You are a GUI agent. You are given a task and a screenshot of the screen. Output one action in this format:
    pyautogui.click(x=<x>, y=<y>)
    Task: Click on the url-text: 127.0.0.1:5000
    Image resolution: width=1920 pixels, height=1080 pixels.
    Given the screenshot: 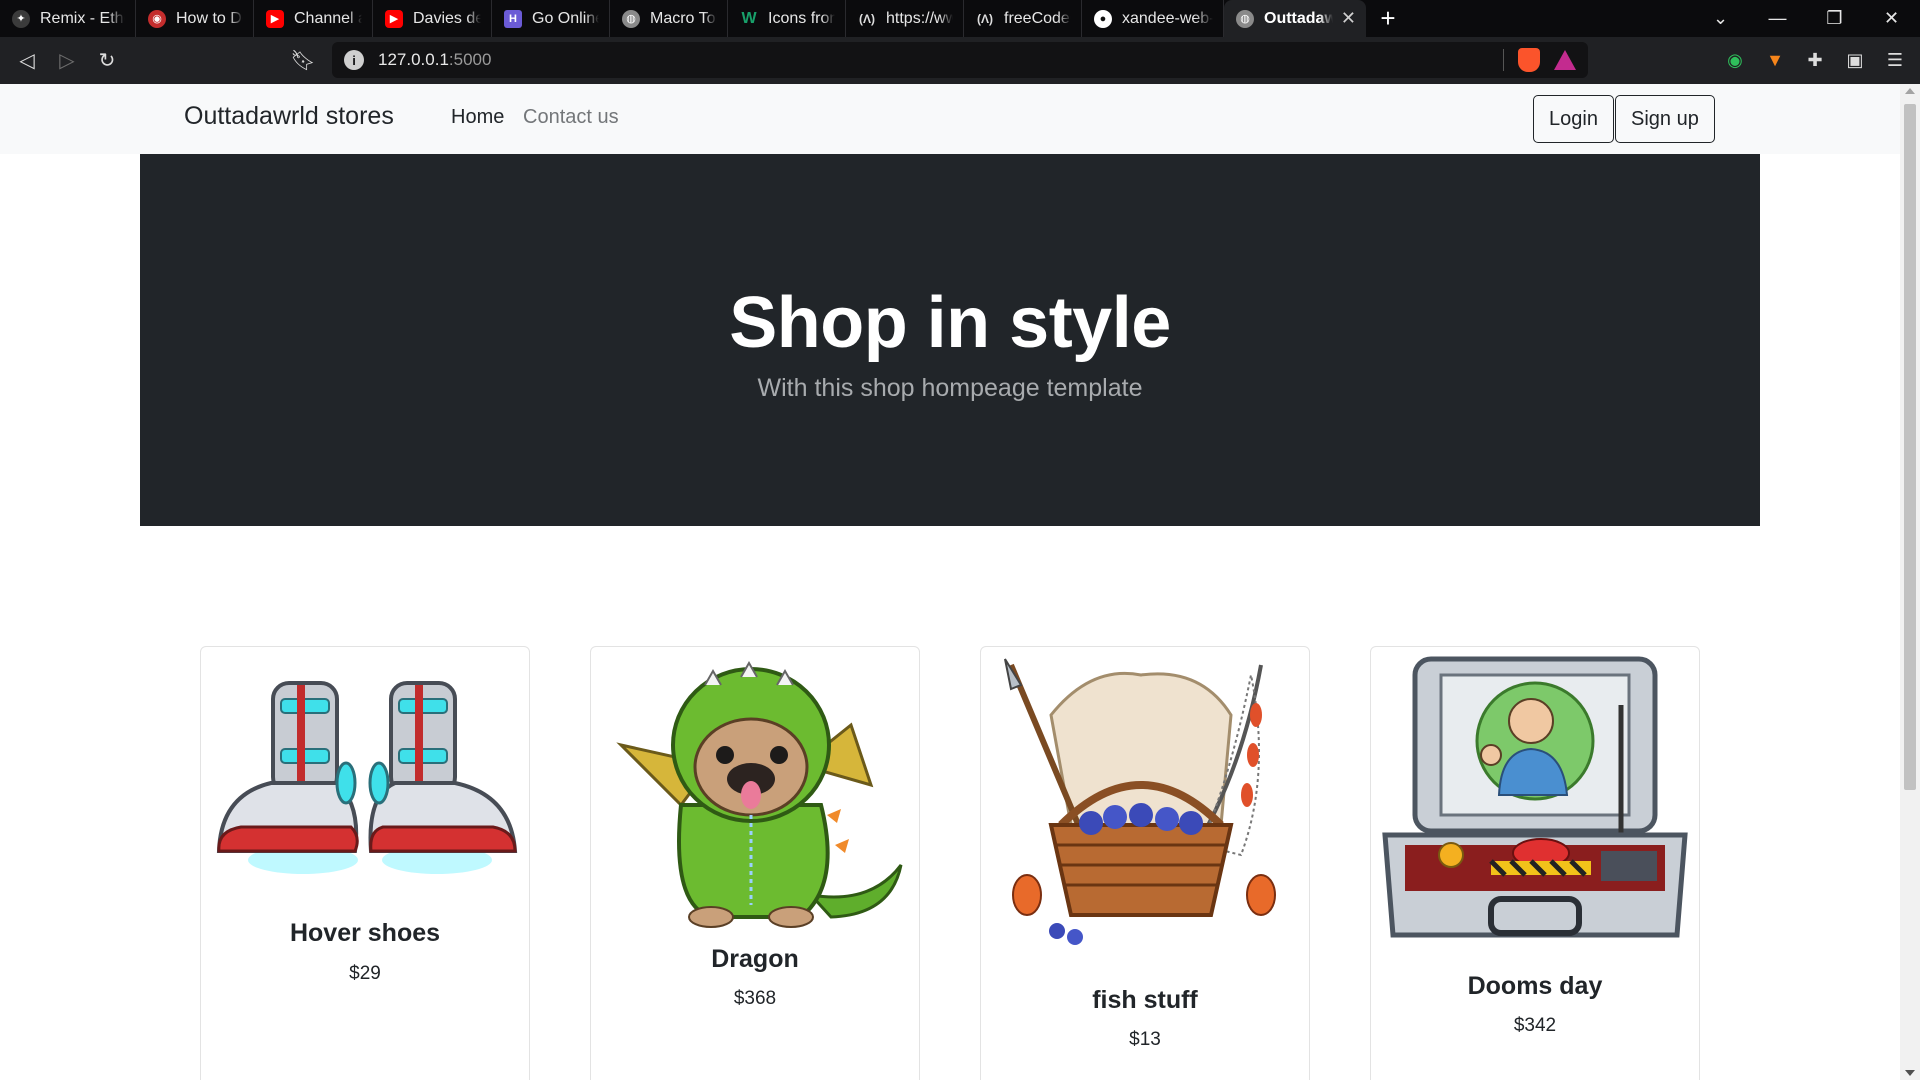 What is the action you would take?
    pyautogui.click(x=434, y=60)
    